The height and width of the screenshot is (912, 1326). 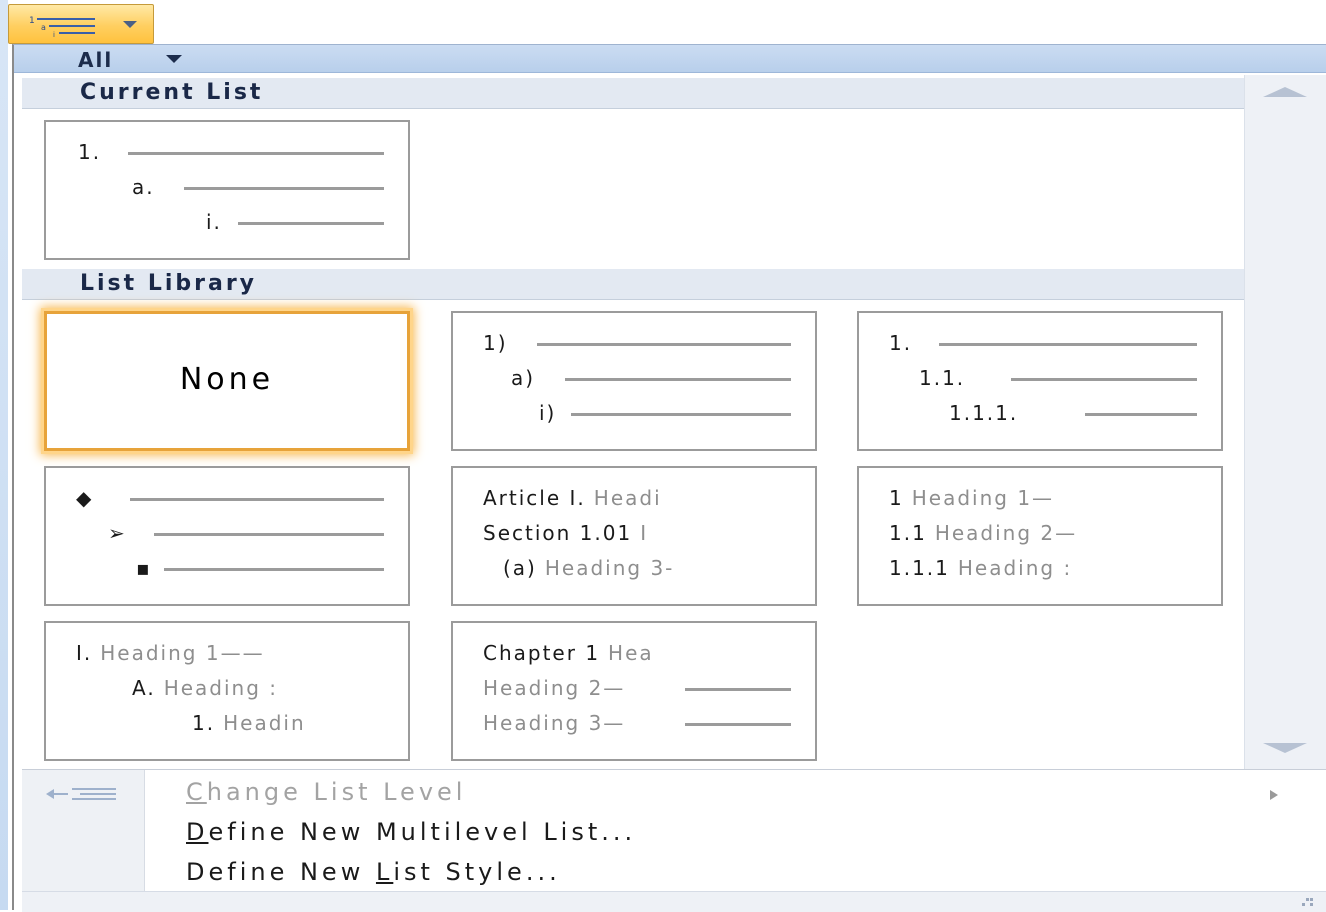 I want to click on change-list-level-menu-item: Change List Level, so click(x=326, y=792).